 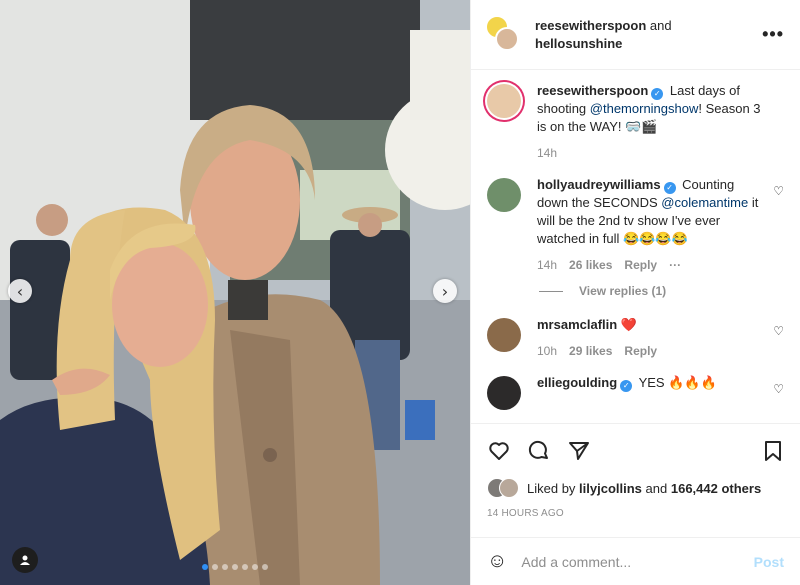 What do you see at coordinates (610, 488) in the screenshot?
I see `liked-by-user: lilyjcollins` at bounding box center [610, 488].